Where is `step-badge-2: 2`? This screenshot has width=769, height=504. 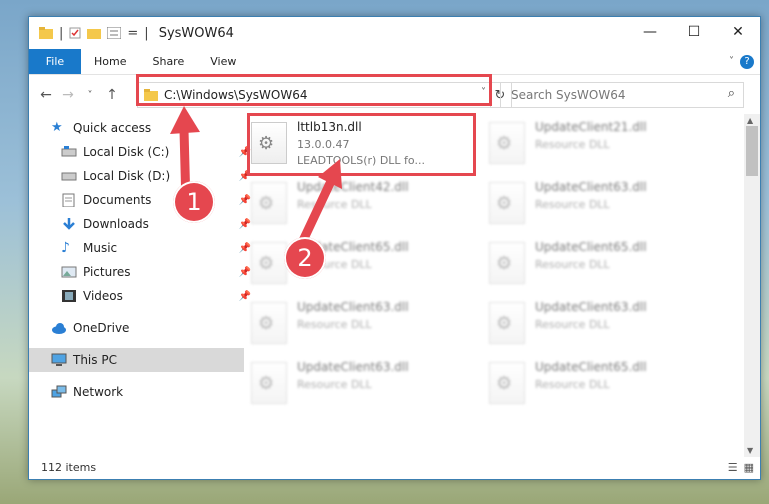 step-badge-2: 2 is located at coordinates (305, 258).